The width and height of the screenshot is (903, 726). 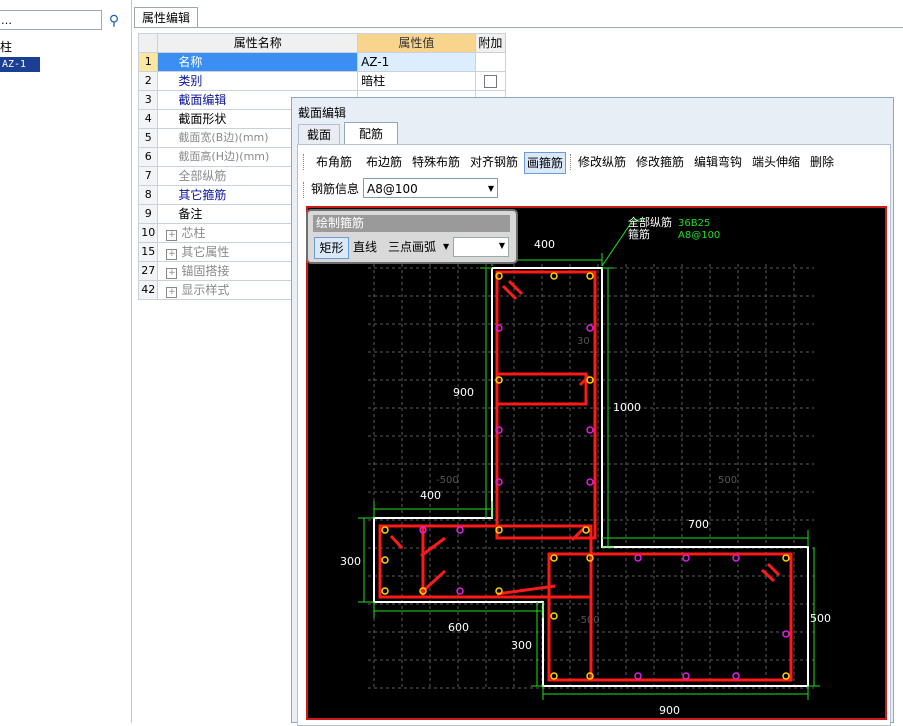 What do you see at coordinates (718, 162) in the screenshot?
I see `edit-hook-button: 编辑弯钩` at bounding box center [718, 162].